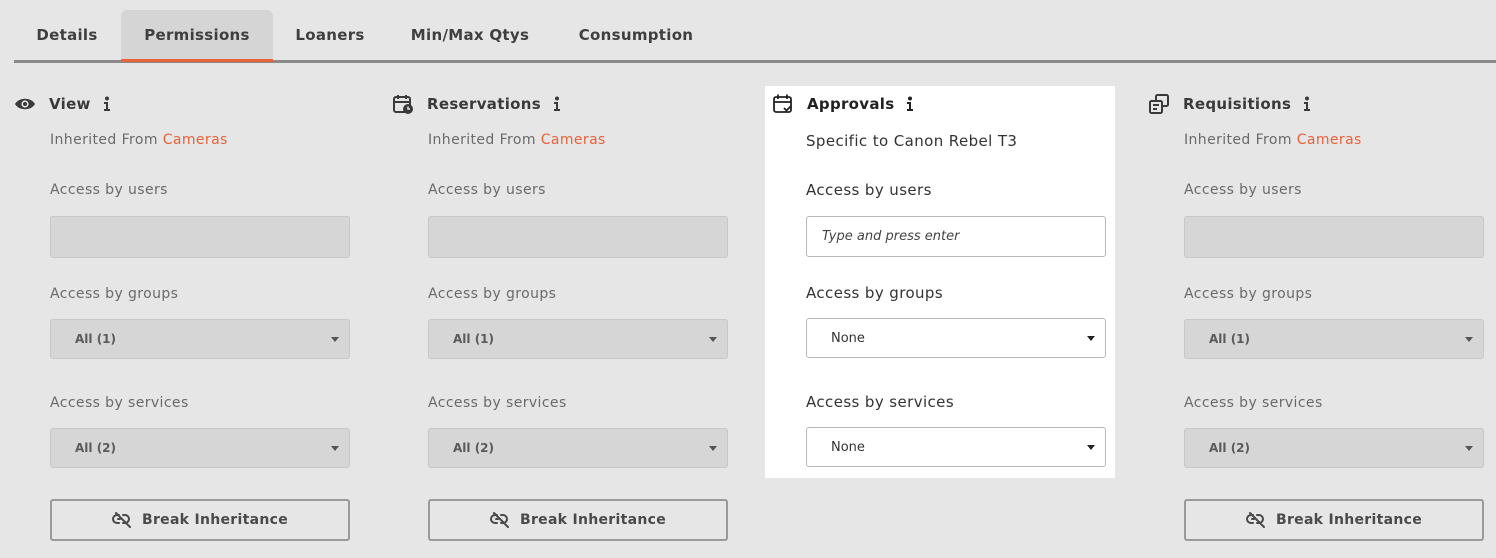 The height and width of the screenshot is (558, 1496). Describe the element at coordinates (25, 104) in the screenshot. I see `eye-icon` at that location.